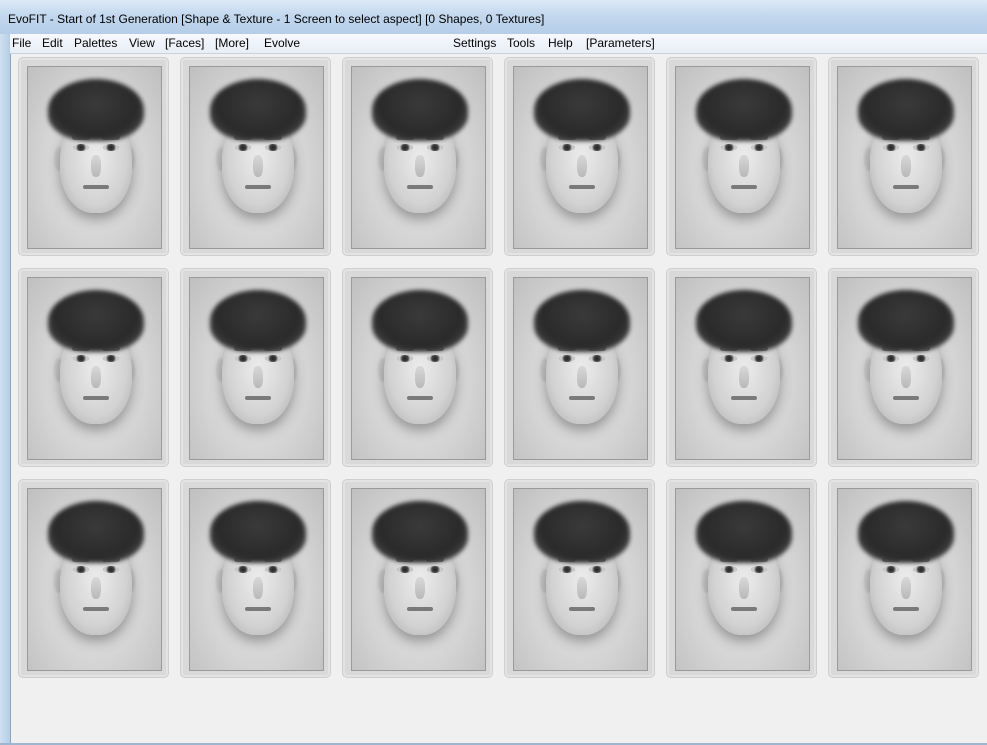  Describe the element at coordinates (21, 43) in the screenshot. I see `menu-file: File` at that location.